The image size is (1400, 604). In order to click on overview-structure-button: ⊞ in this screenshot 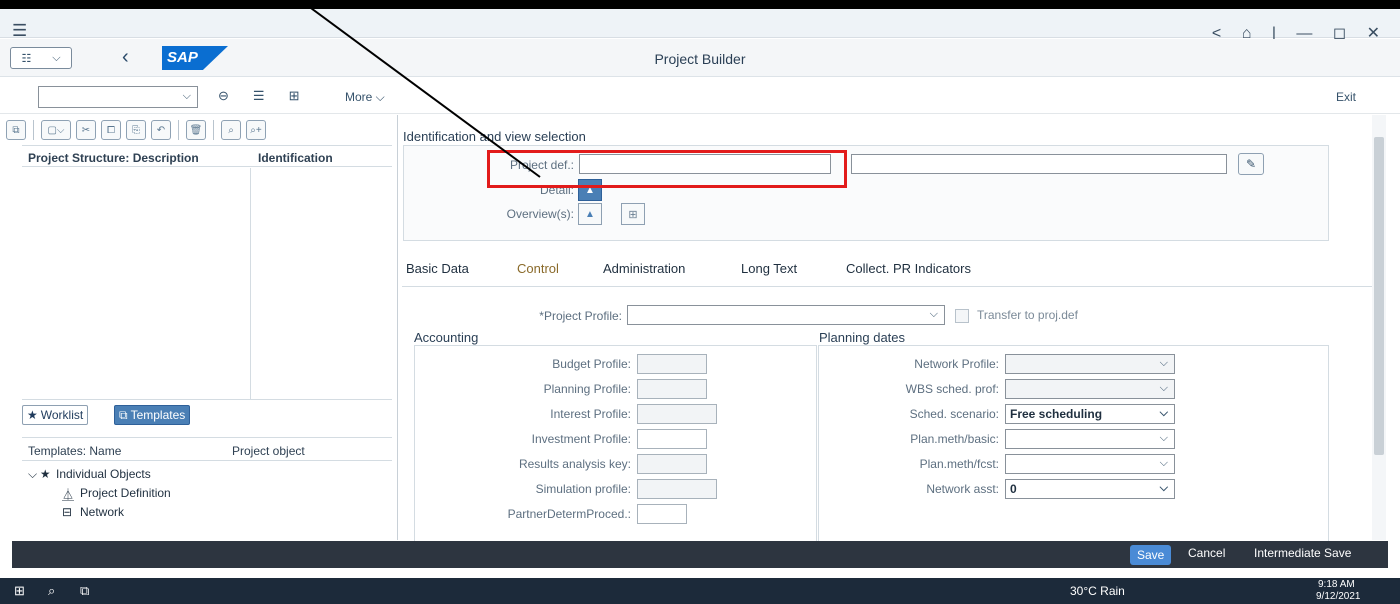, I will do `click(633, 214)`.